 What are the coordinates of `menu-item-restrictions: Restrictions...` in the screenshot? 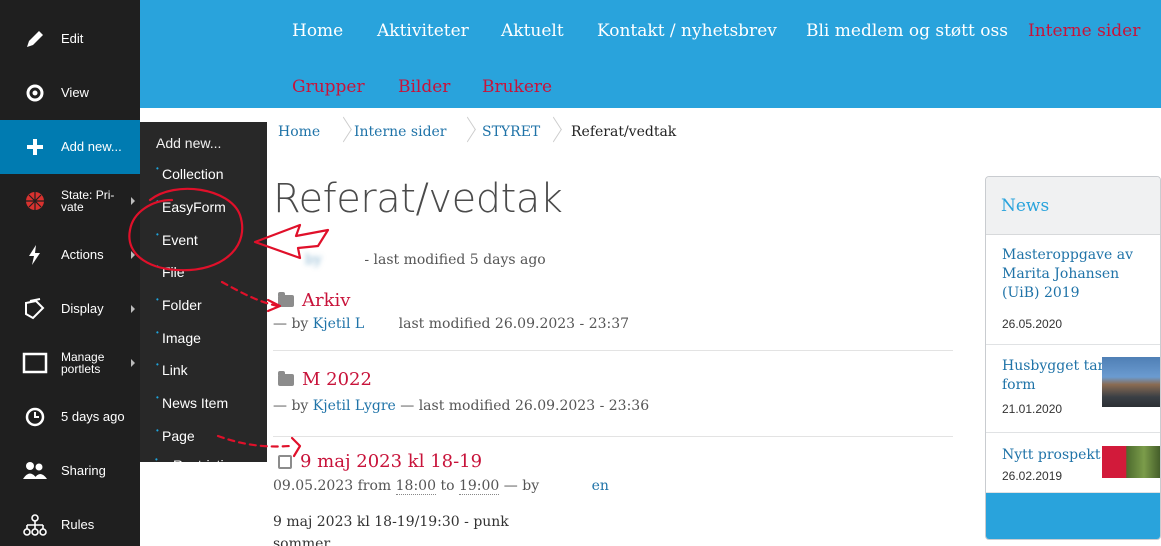 It's located at (206, 464).